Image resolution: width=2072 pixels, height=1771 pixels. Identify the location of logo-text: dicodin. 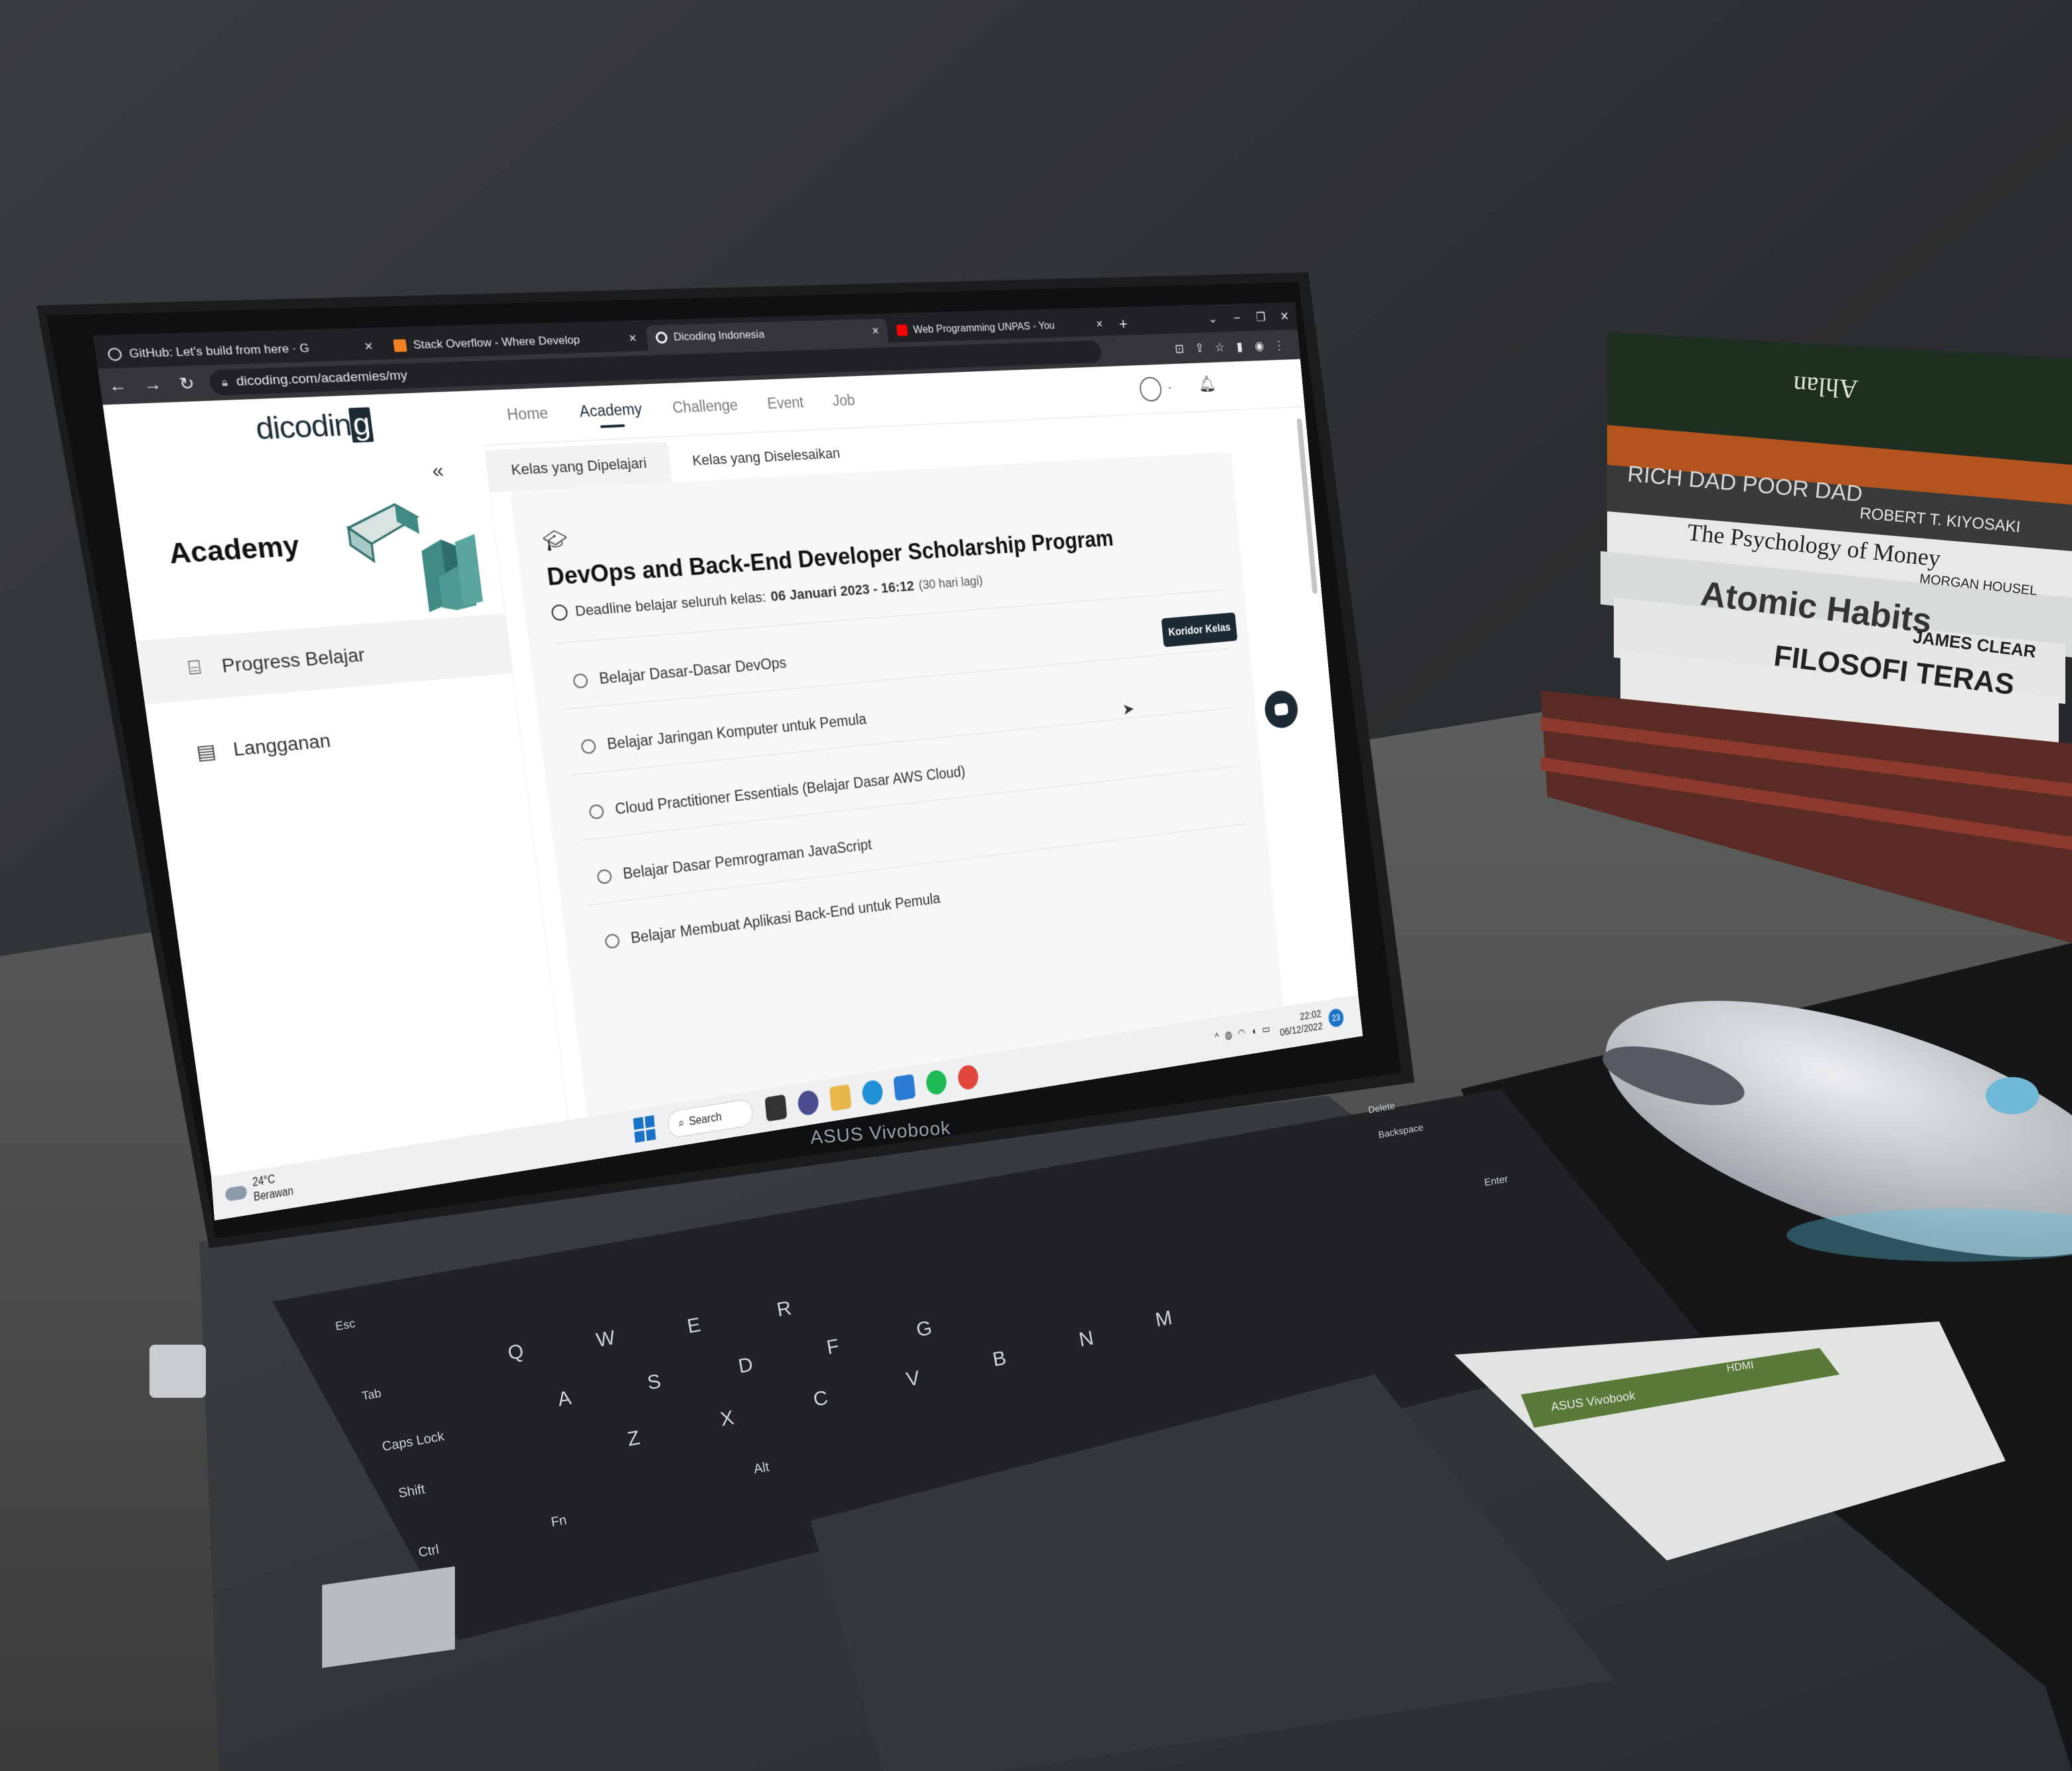
(303, 427).